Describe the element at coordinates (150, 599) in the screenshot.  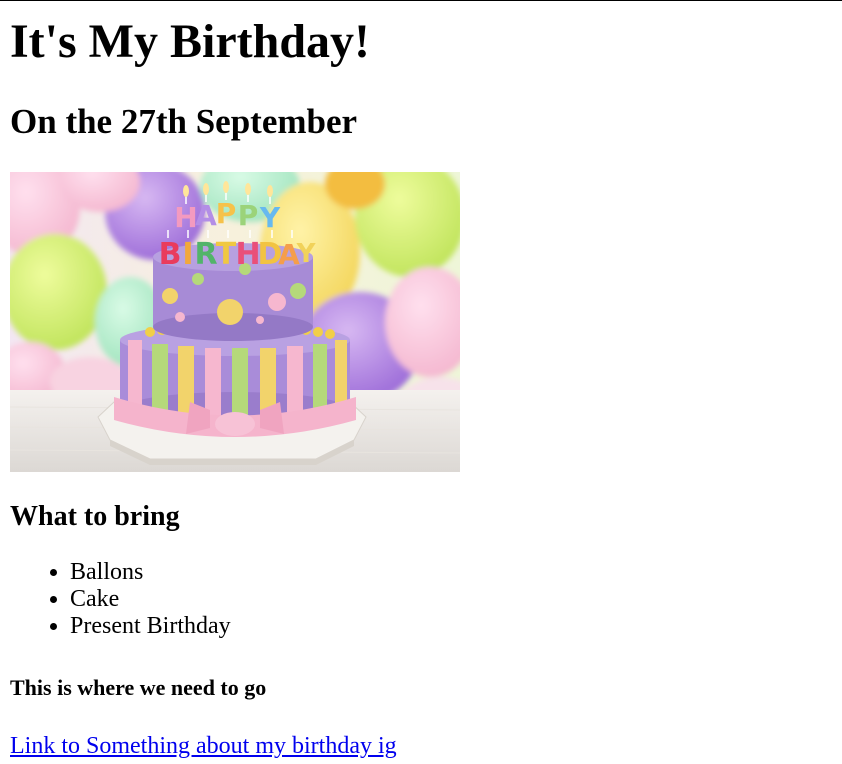
I see `list-item: Cake` at that location.